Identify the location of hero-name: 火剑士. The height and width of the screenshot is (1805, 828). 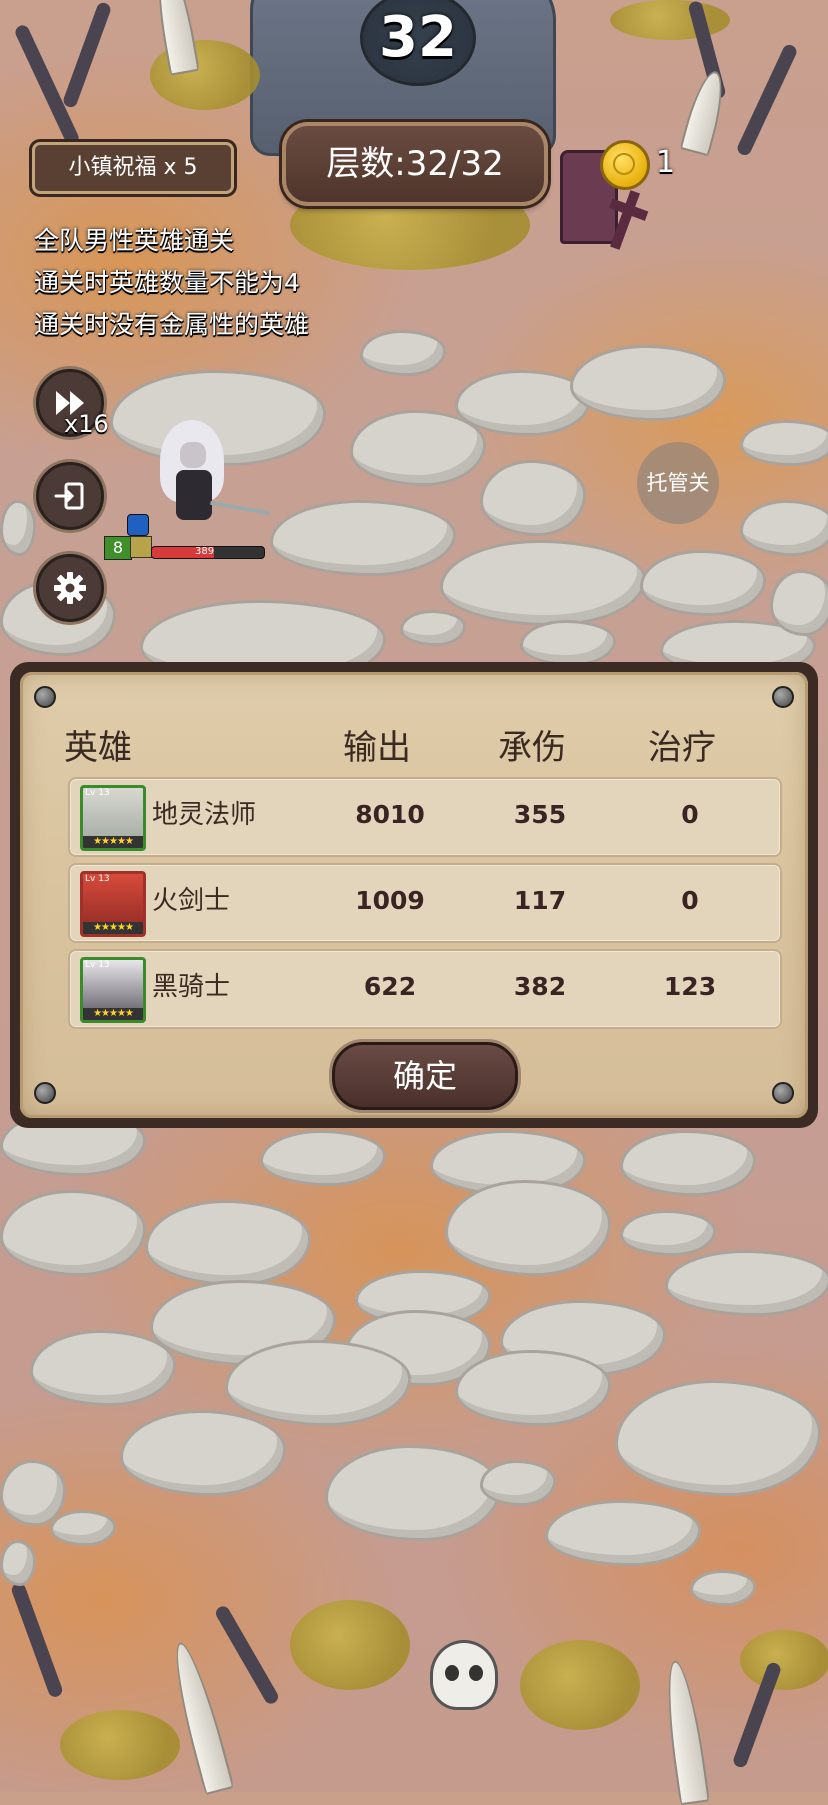
(191, 901).